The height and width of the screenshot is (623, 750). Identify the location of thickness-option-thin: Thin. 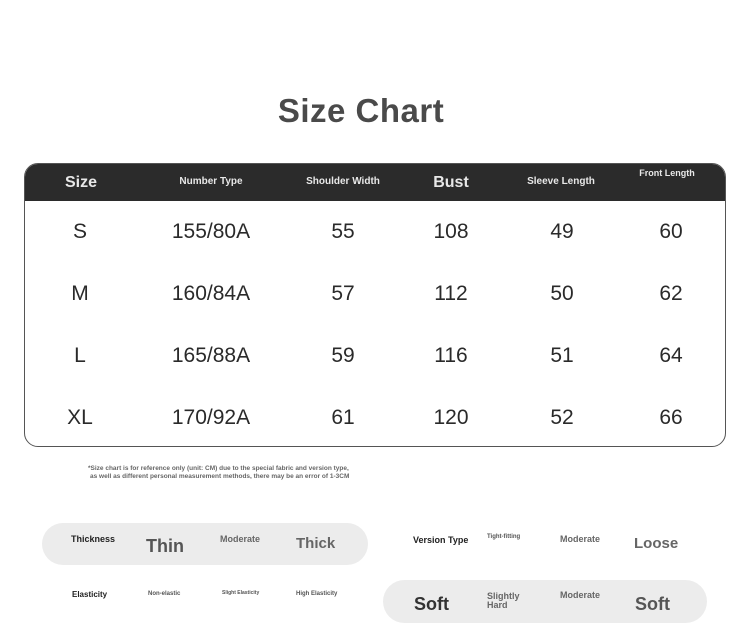
(165, 546).